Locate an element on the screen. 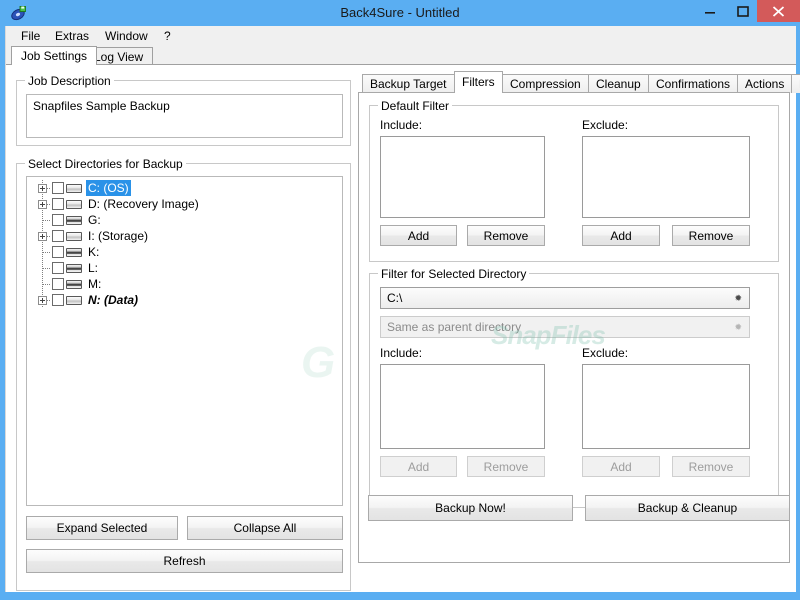 This screenshot has width=800, height=600. tree-item-label: G: is located at coordinates (94, 220).